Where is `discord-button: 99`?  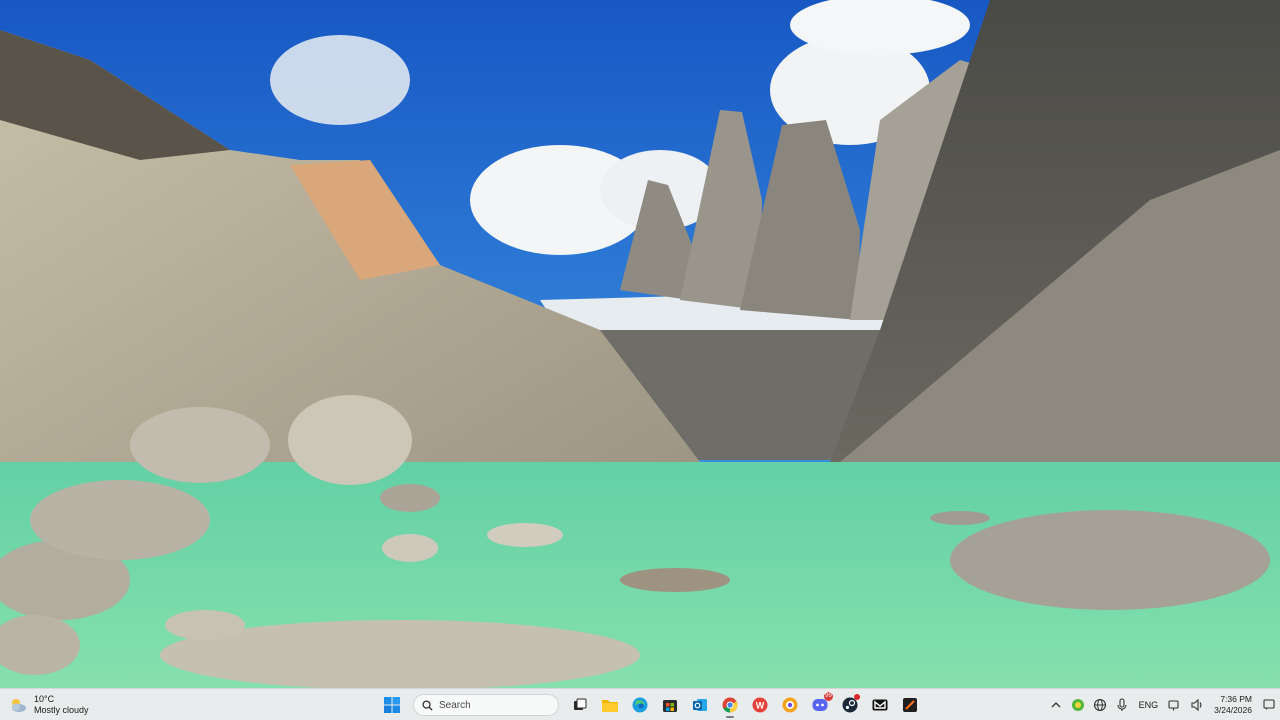 discord-button: 99 is located at coordinates (820, 705).